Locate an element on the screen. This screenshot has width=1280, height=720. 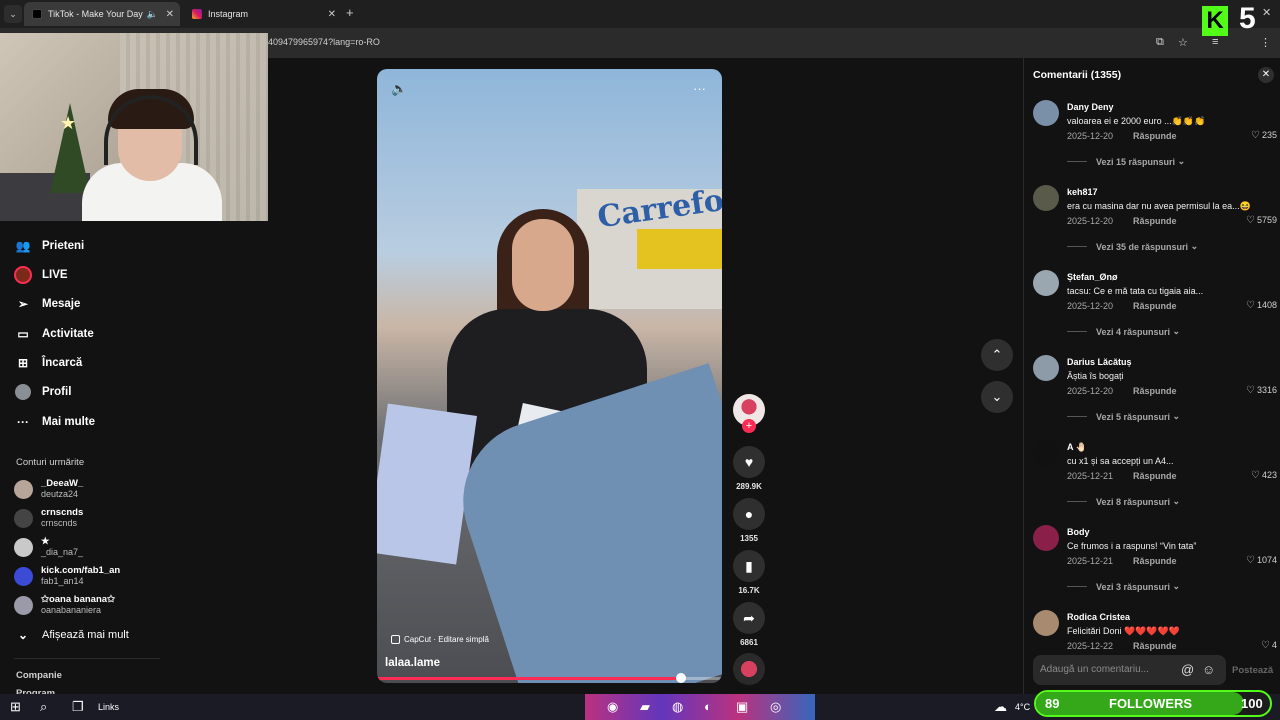
video-username: lalaa.lame is located at coordinates (412, 663).